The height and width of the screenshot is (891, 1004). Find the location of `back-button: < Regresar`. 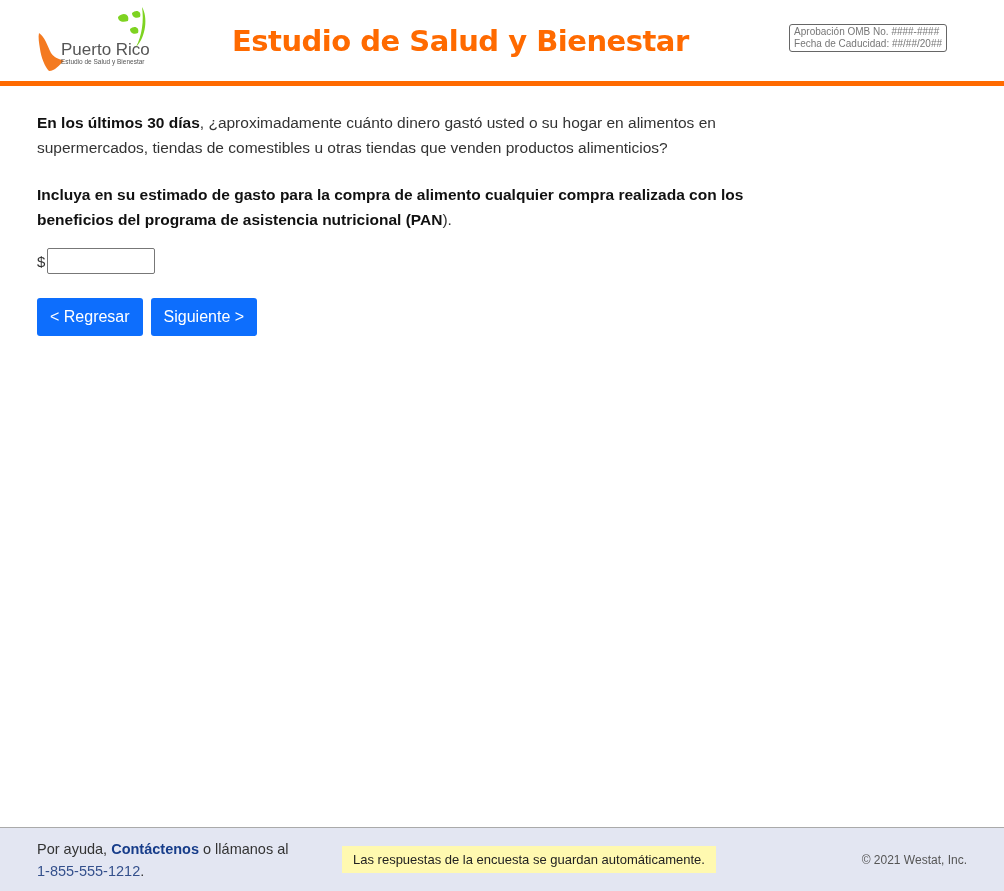

back-button: < Regresar is located at coordinates (90, 317).